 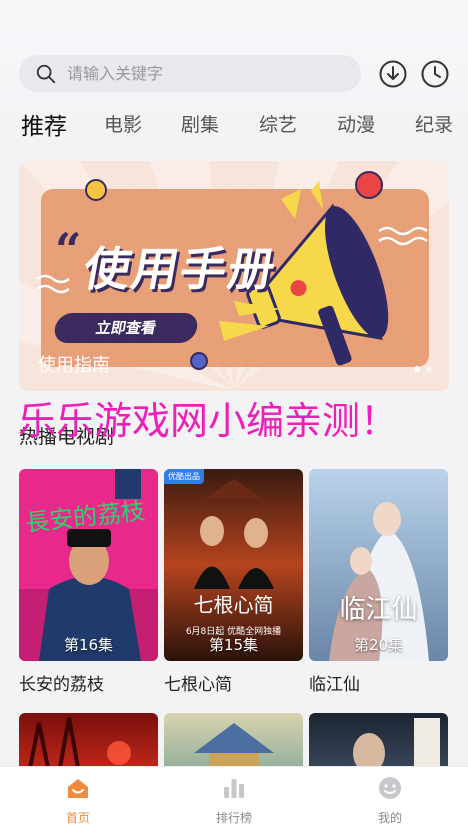 I want to click on nav-ranking: 排行榜, so click(x=234, y=800).